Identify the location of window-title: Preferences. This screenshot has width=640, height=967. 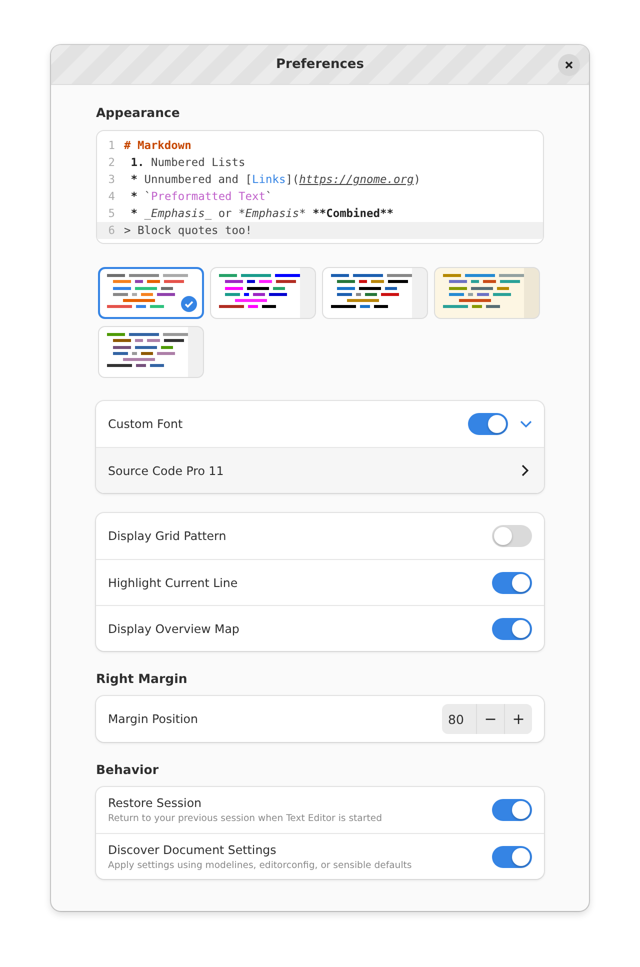
(320, 64).